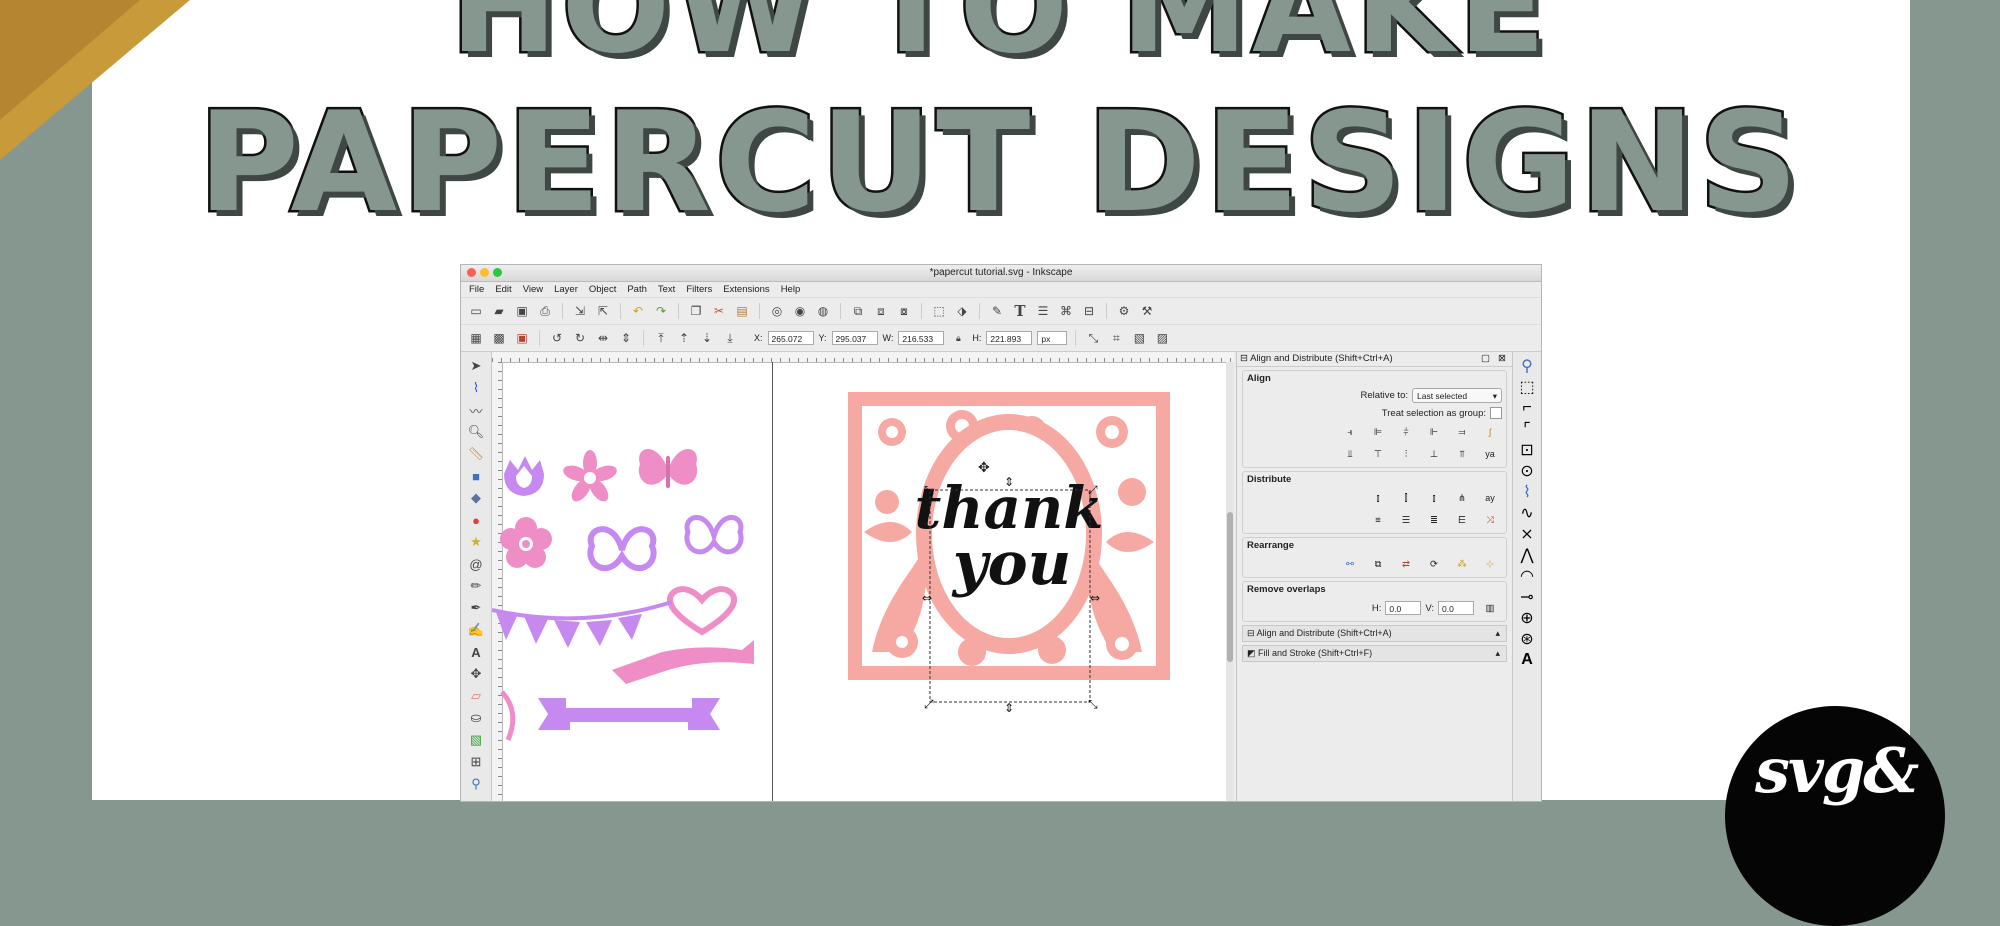 This screenshot has width=2000, height=926. I want to click on snap-bbox-corners-icon: ⌜, so click(1527, 429).